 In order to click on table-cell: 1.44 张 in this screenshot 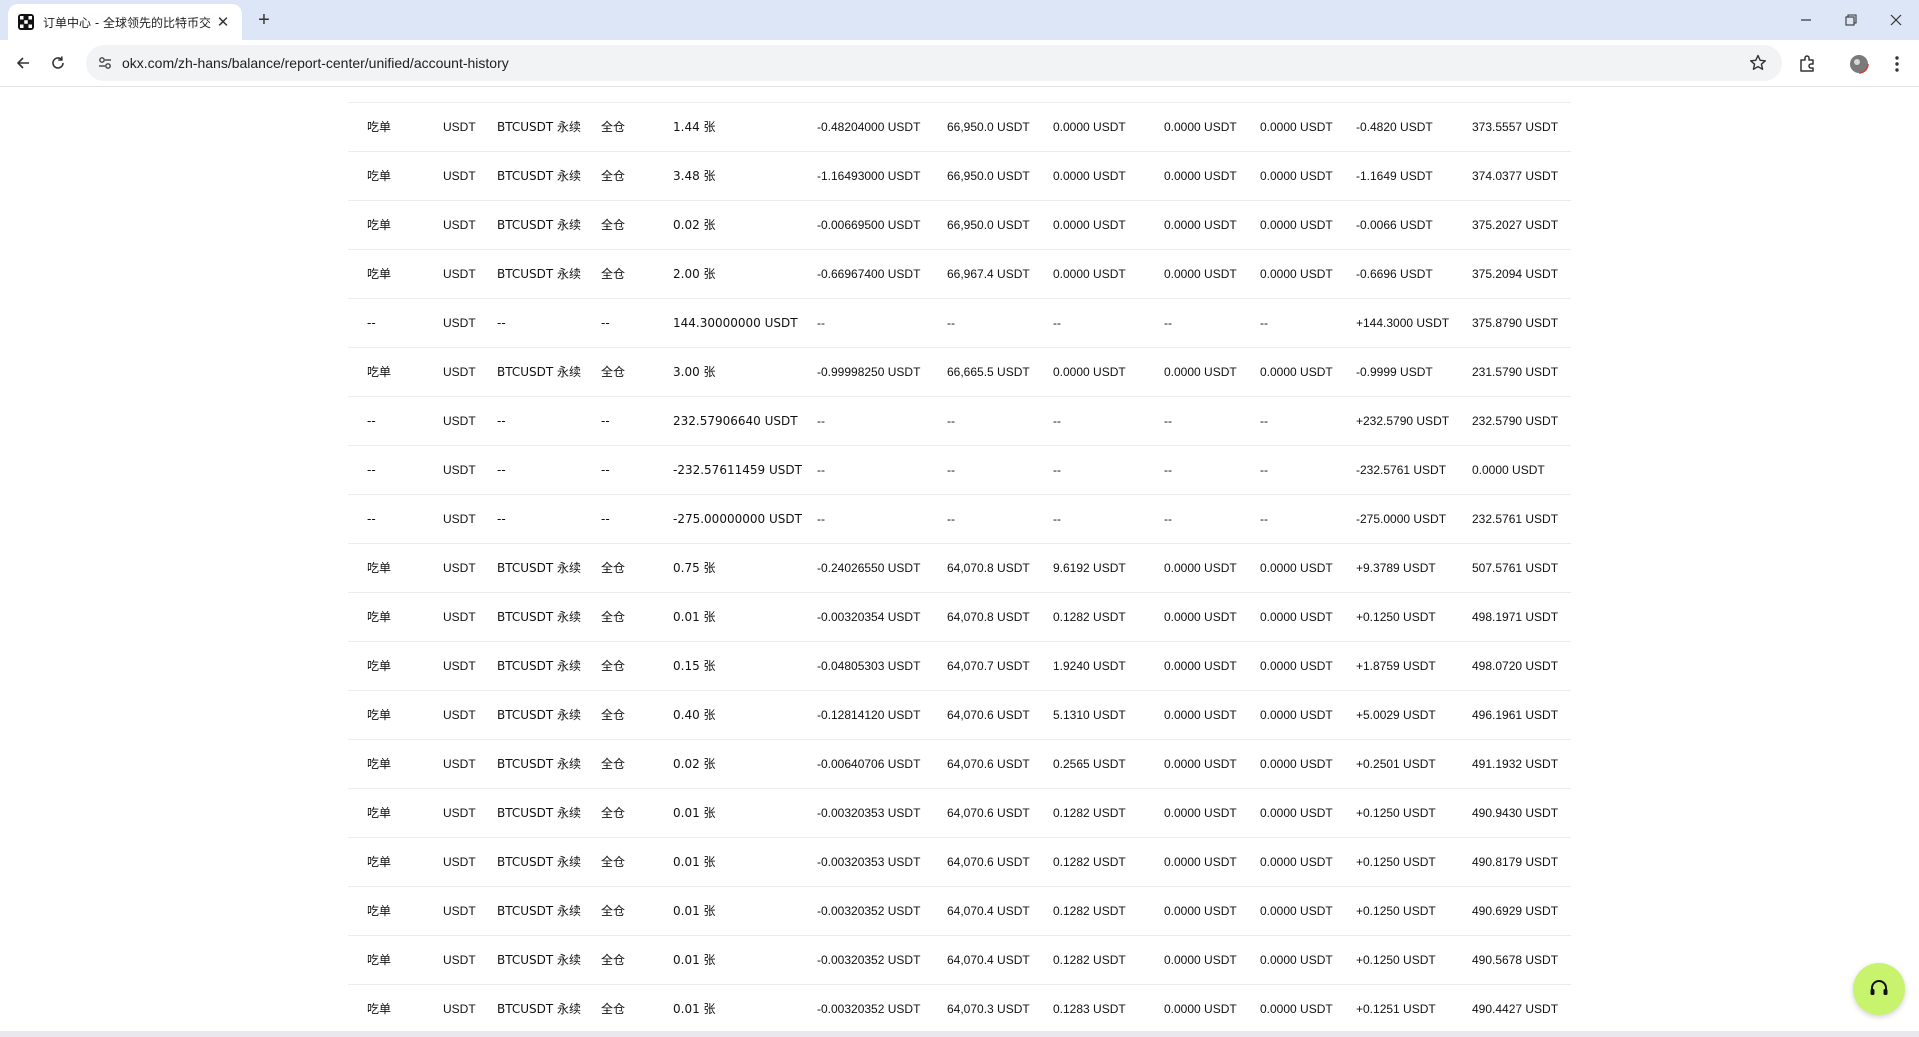, I will do `click(694, 127)`.